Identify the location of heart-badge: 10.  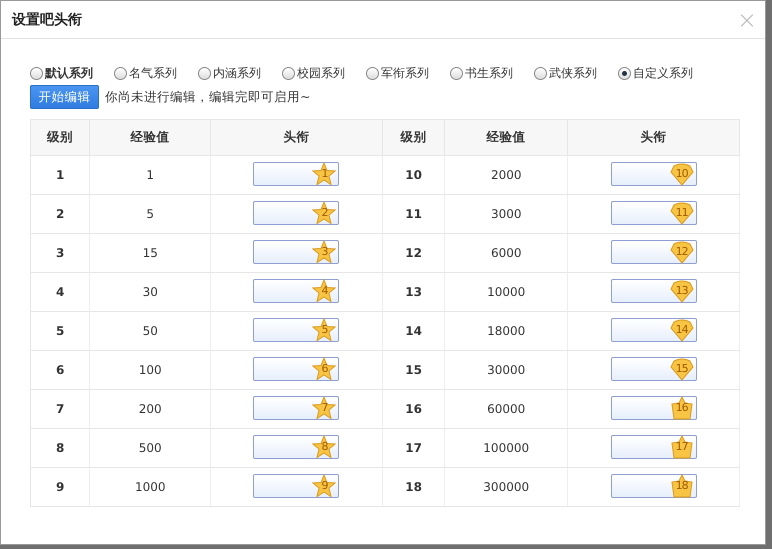
(682, 174).